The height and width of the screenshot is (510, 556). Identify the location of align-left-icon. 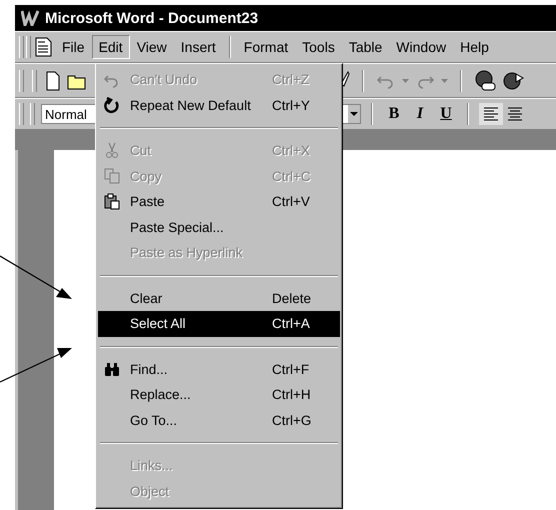
(491, 114).